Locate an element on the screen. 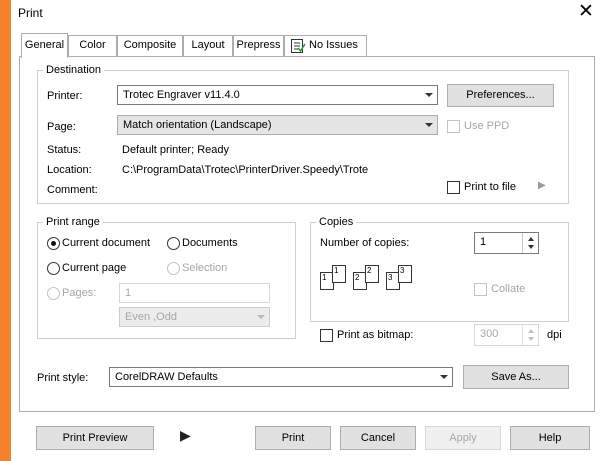  print-to-file-label: Print to file is located at coordinates (490, 187).